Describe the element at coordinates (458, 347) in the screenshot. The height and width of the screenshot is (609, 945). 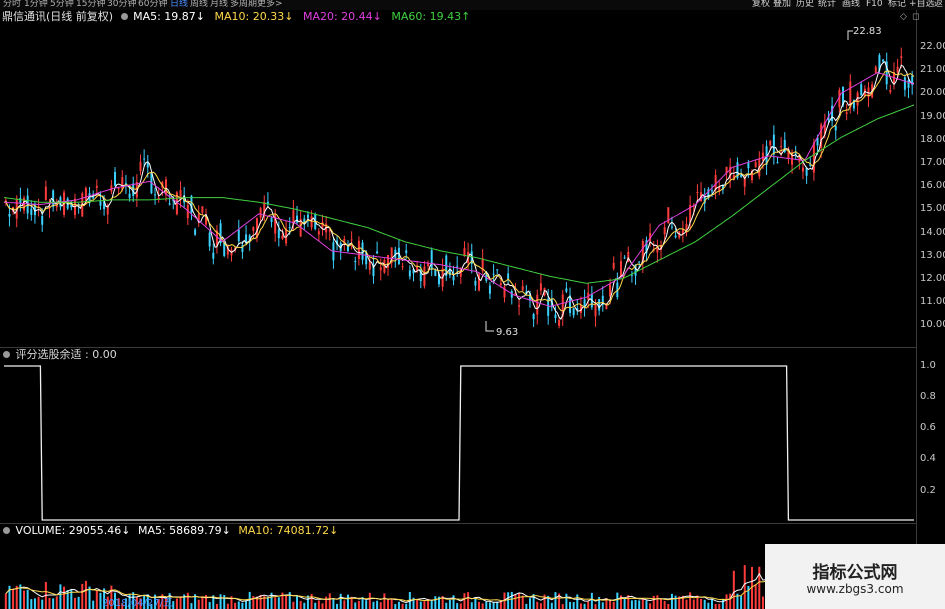
I see `panel-divider` at that location.